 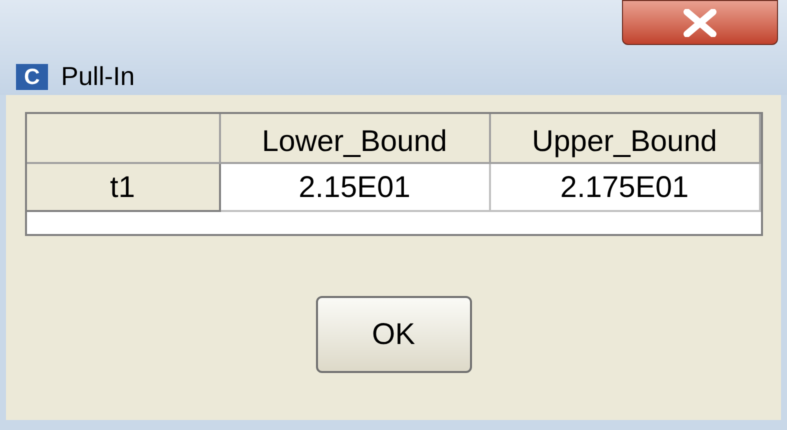 What do you see at coordinates (355, 139) in the screenshot?
I see `column-header: Lower_Bound` at bounding box center [355, 139].